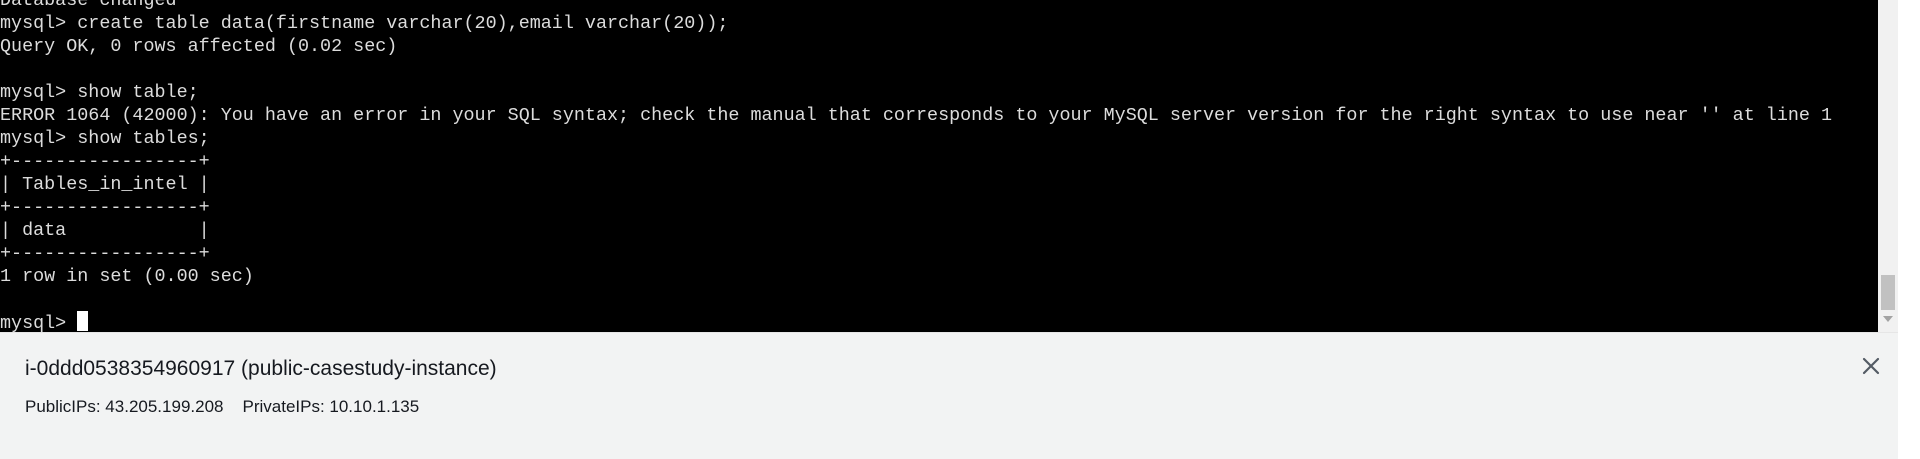  I want to click on terminal-prompt: mysql>, so click(39, 322).